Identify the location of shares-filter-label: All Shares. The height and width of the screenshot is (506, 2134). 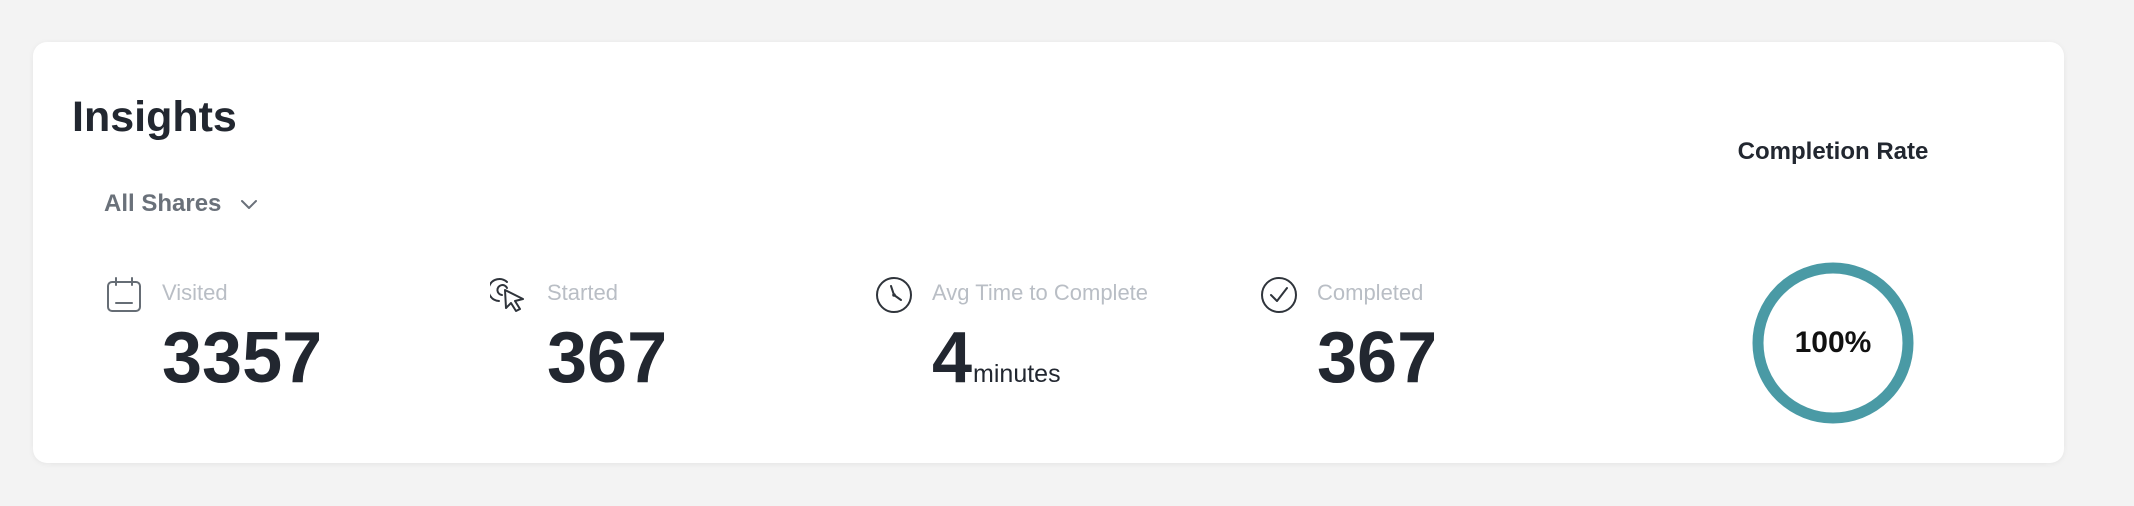
(163, 203).